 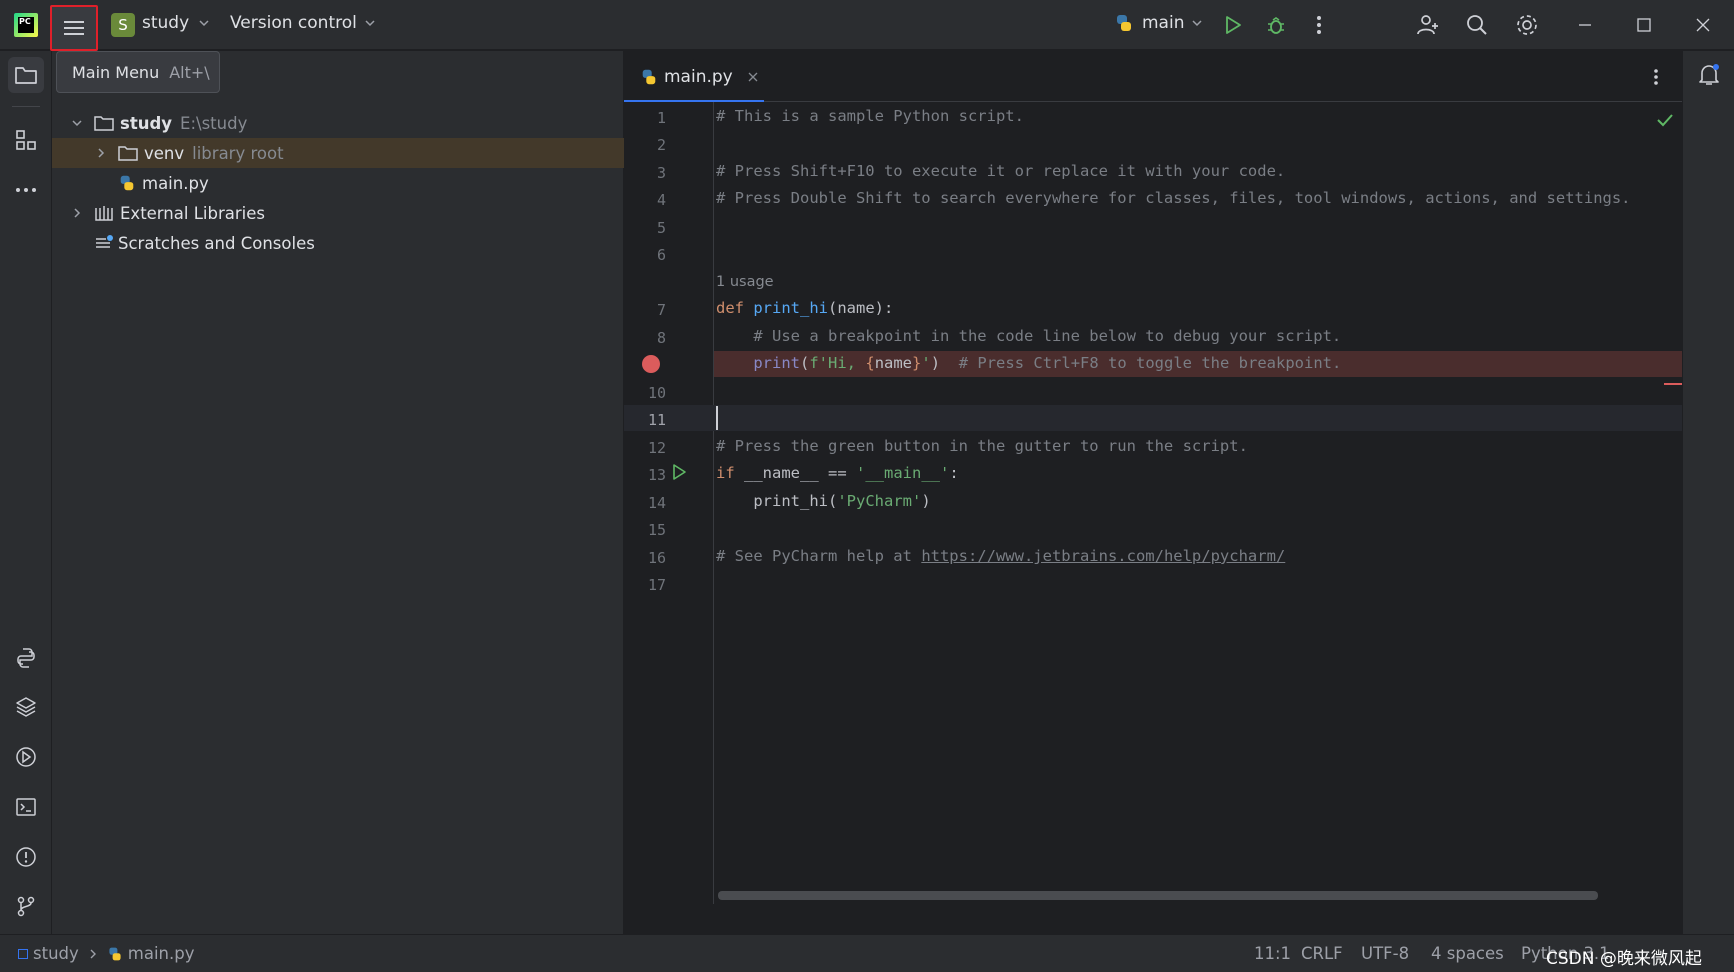 I want to click on tree-row-main-py: main.py, so click(x=338, y=183).